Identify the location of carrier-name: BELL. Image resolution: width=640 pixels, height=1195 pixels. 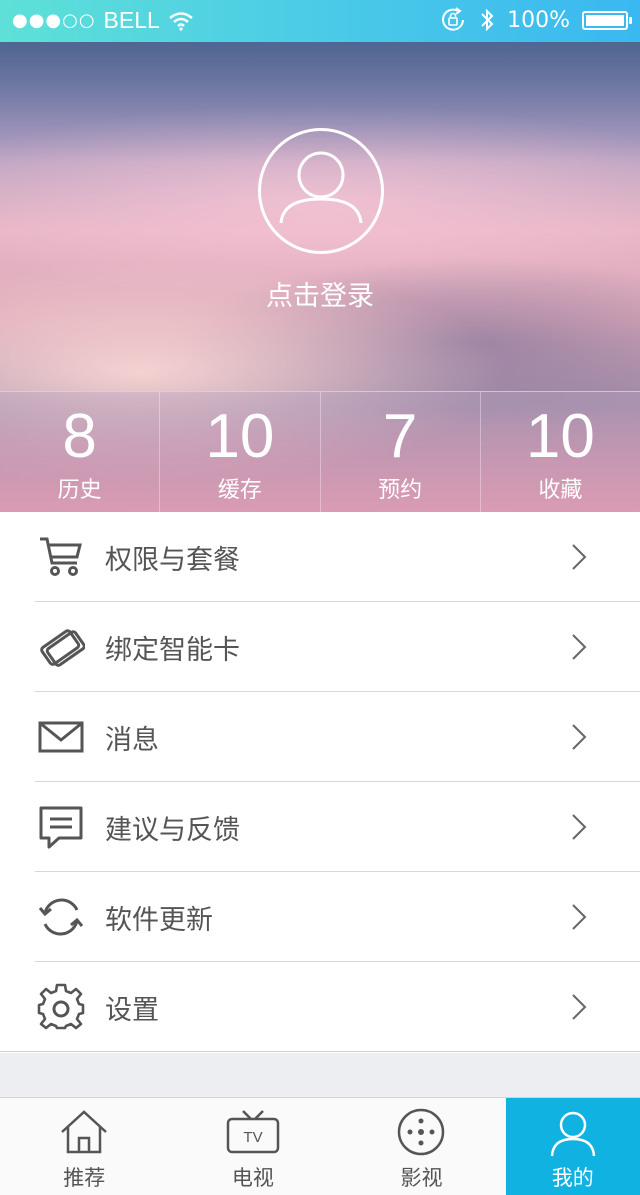
(131, 20).